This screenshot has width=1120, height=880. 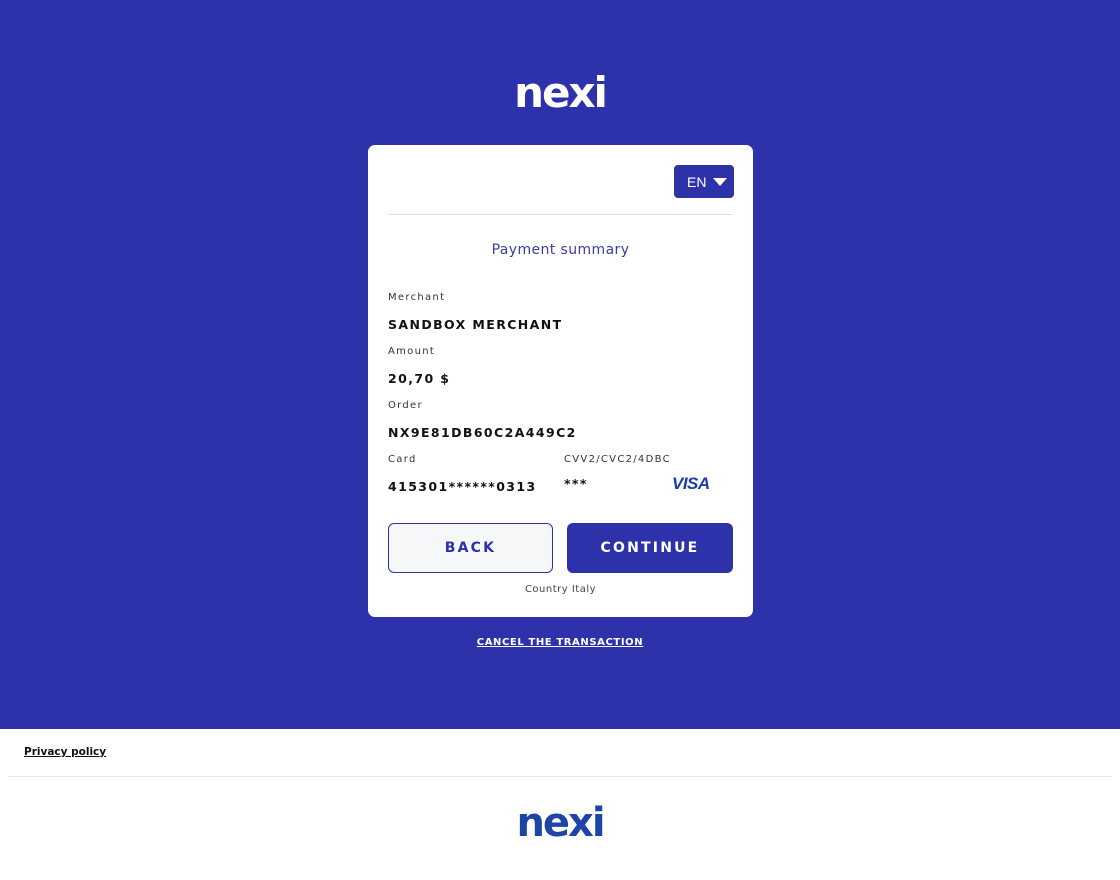 I want to click on cvv-value: ***, so click(x=576, y=483).